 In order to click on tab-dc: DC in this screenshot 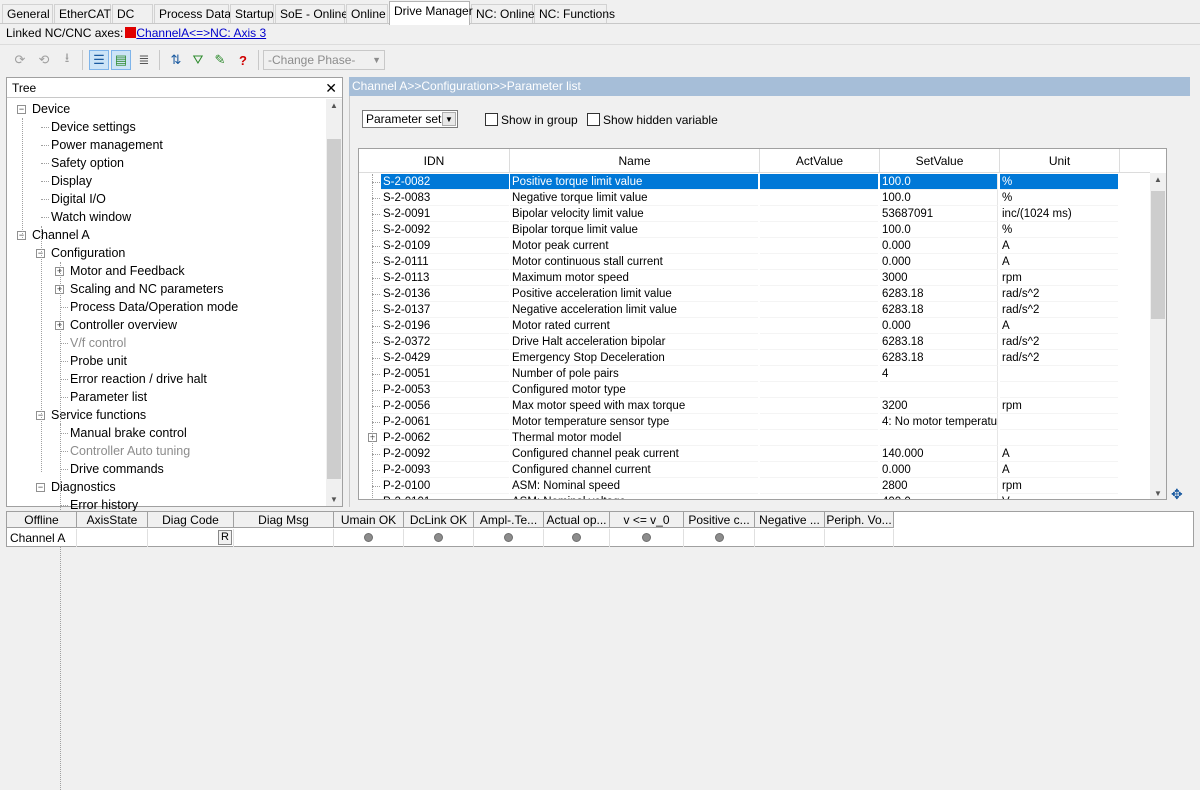, I will do `click(132, 13)`.